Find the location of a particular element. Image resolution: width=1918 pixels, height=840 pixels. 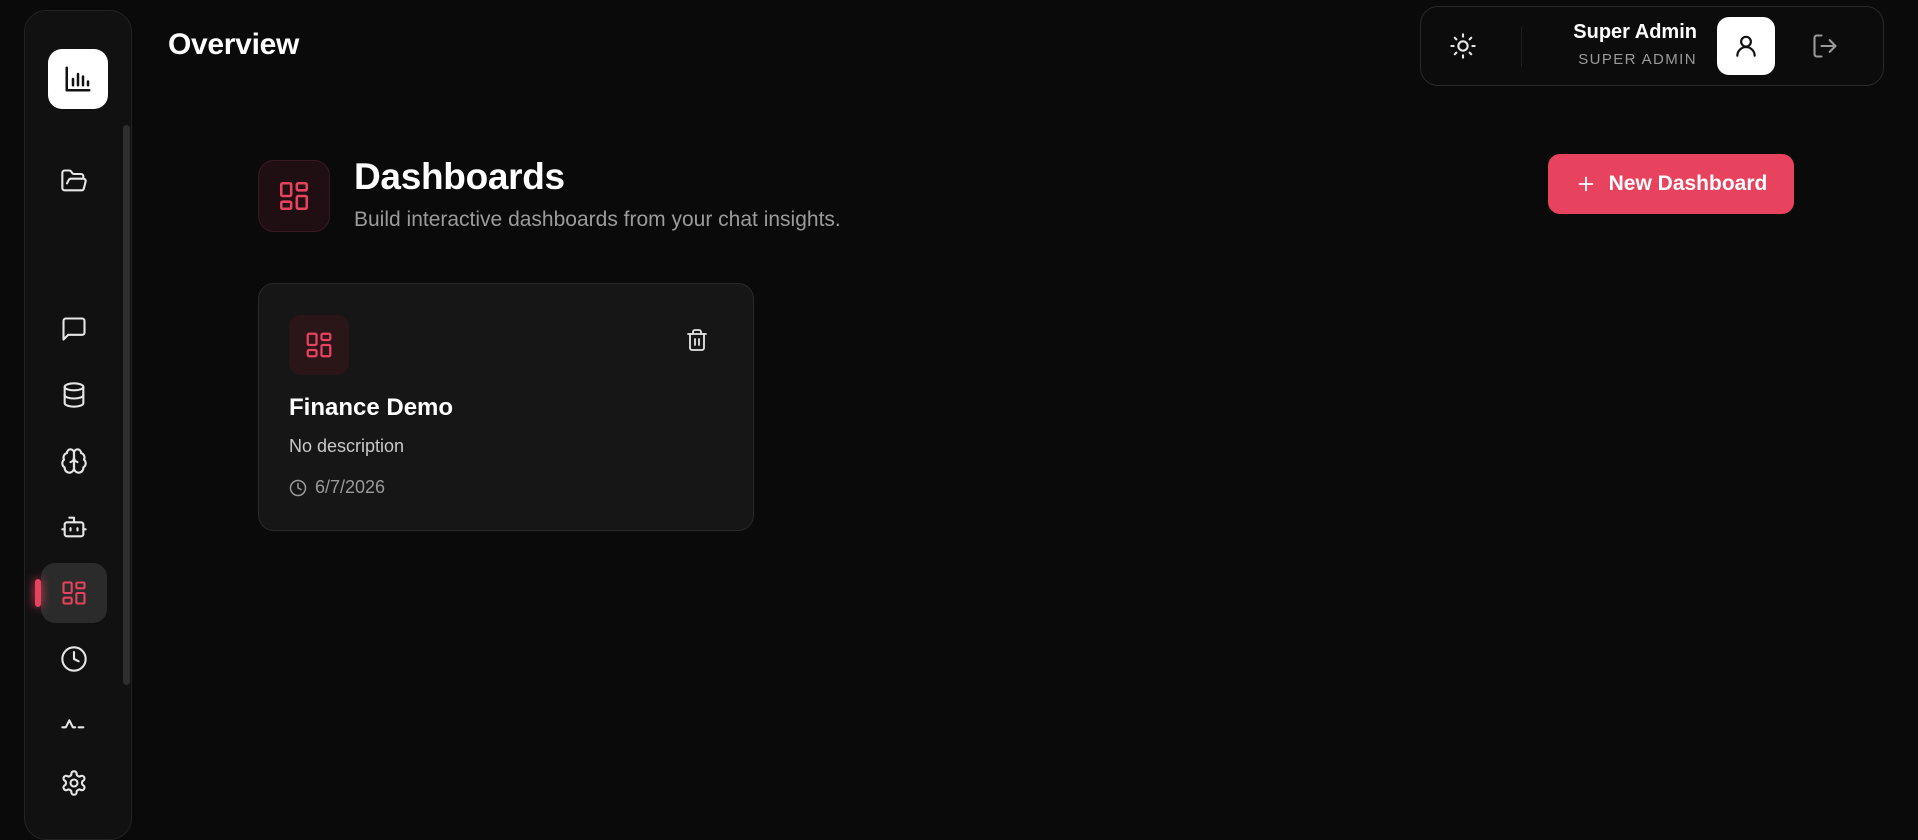

sidebar-scrollbar is located at coordinates (126, 405).